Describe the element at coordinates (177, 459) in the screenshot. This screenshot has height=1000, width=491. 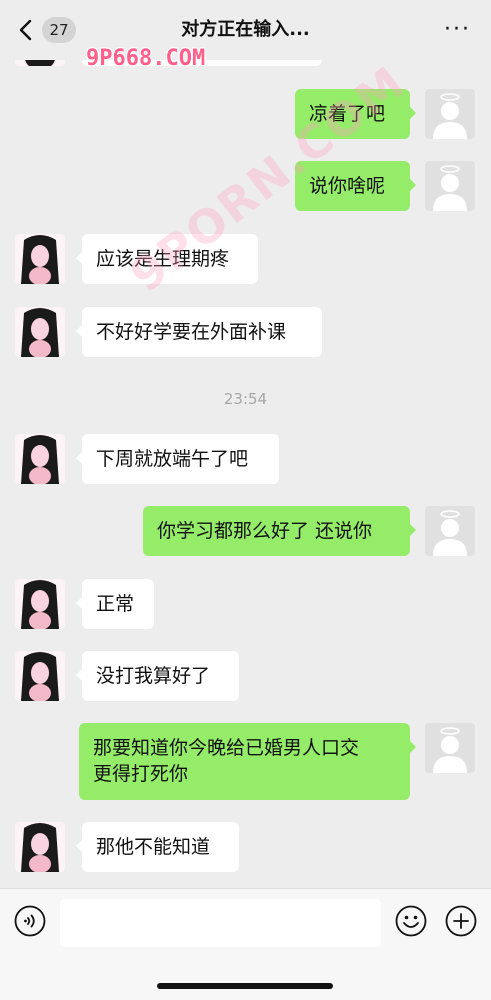
I see `message-bubble: 下周就放端午了吧` at that location.